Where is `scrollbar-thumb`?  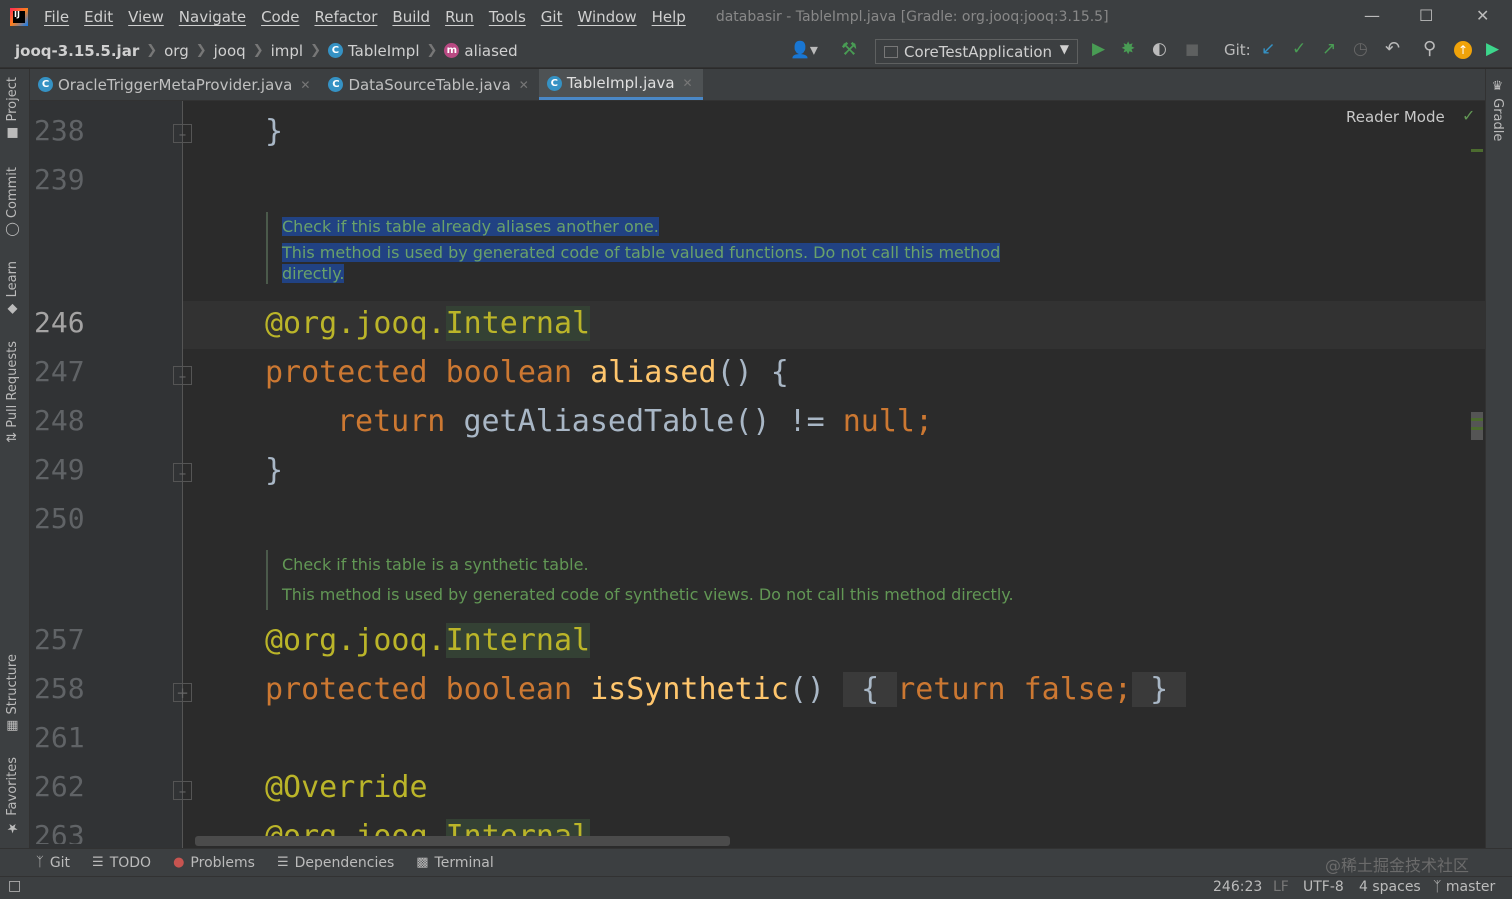 scrollbar-thumb is located at coordinates (1477, 426).